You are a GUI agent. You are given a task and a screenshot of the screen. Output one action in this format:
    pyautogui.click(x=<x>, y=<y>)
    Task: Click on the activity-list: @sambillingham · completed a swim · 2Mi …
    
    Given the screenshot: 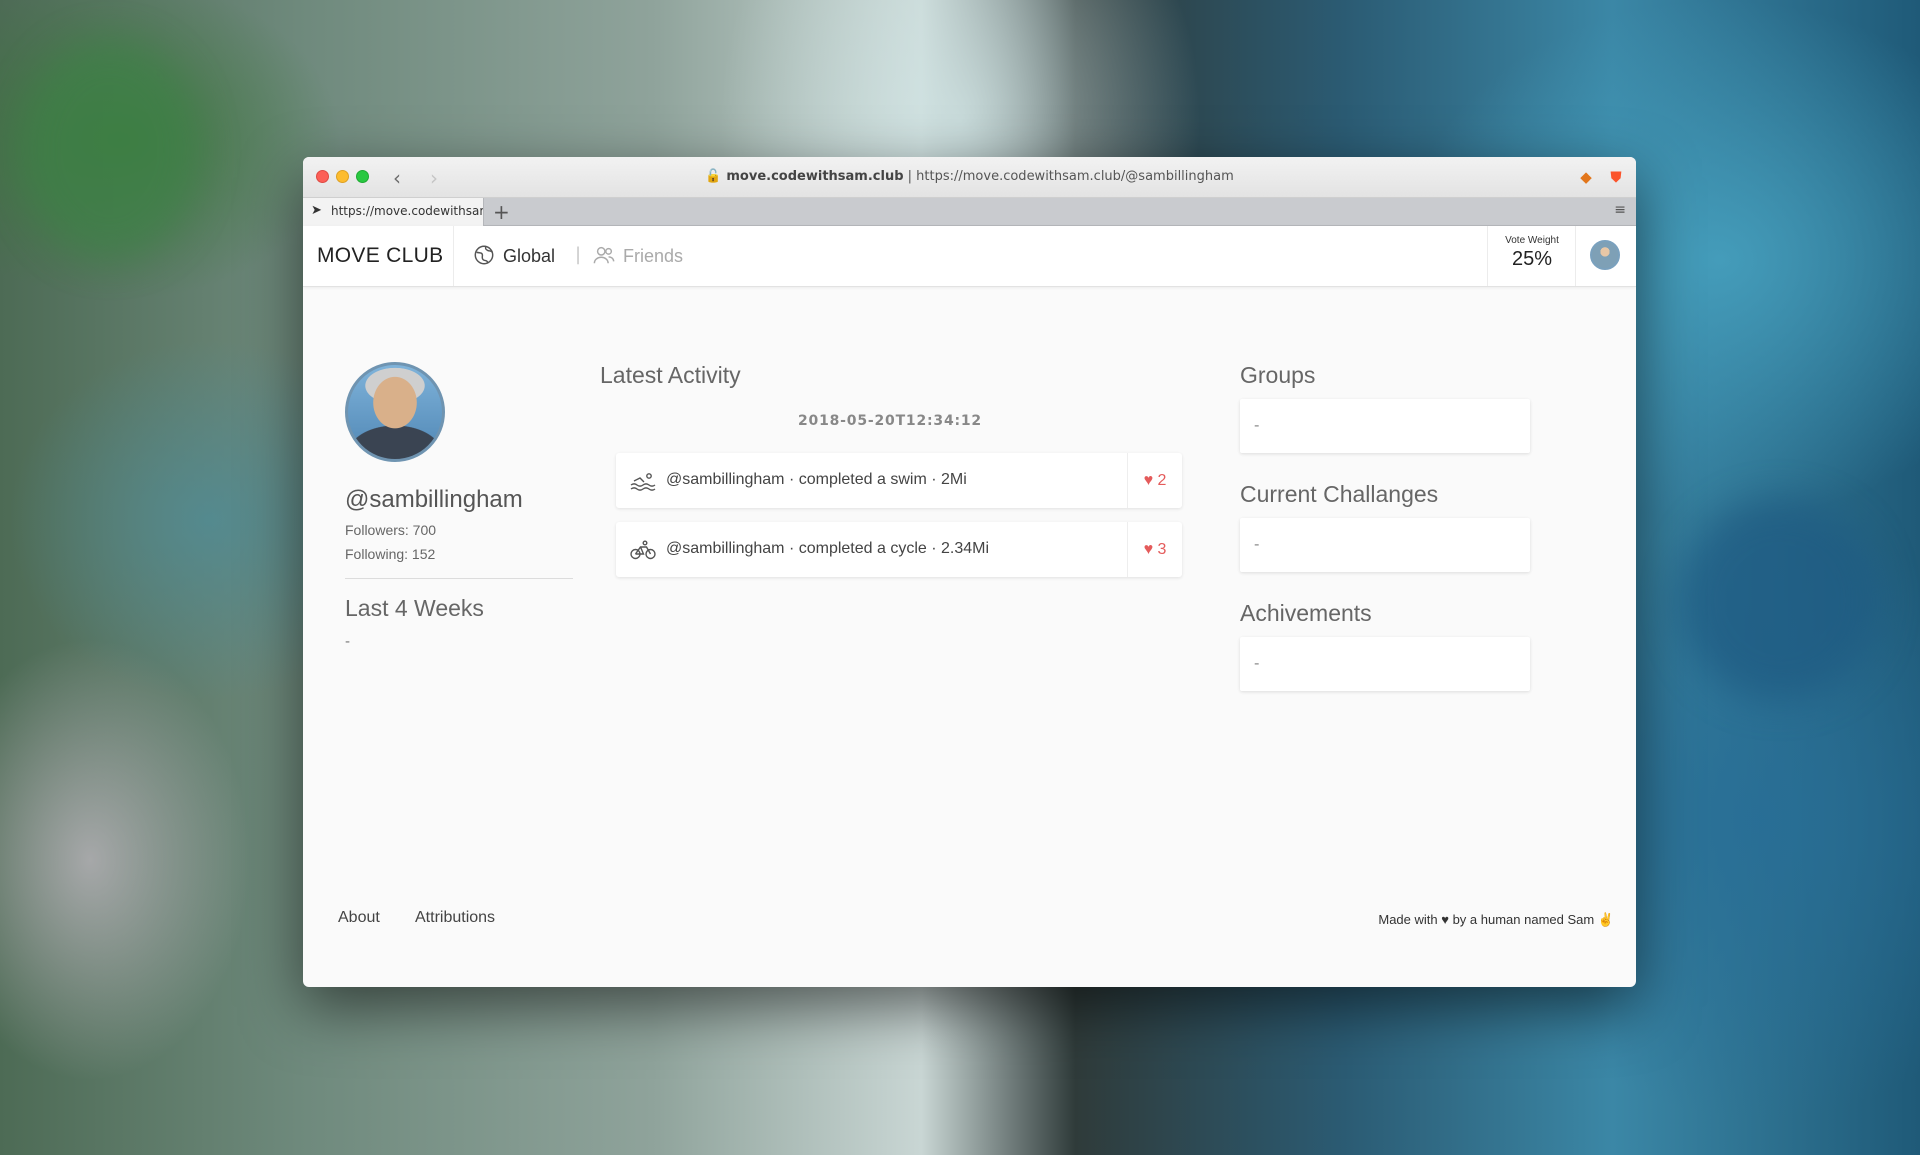 What is the action you would take?
    pyautogui.click(x=899, y=515)
    